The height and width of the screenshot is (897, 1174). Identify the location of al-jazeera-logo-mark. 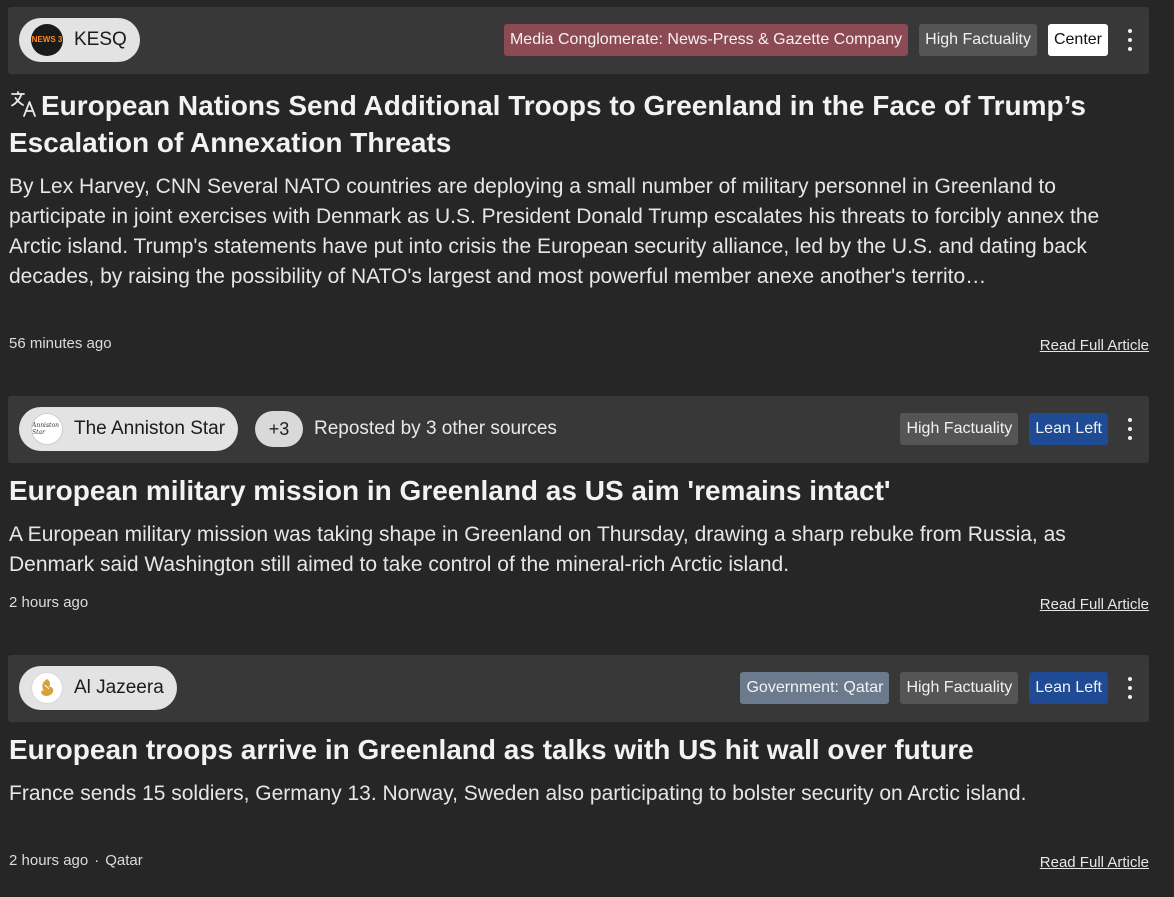
(47, 687).